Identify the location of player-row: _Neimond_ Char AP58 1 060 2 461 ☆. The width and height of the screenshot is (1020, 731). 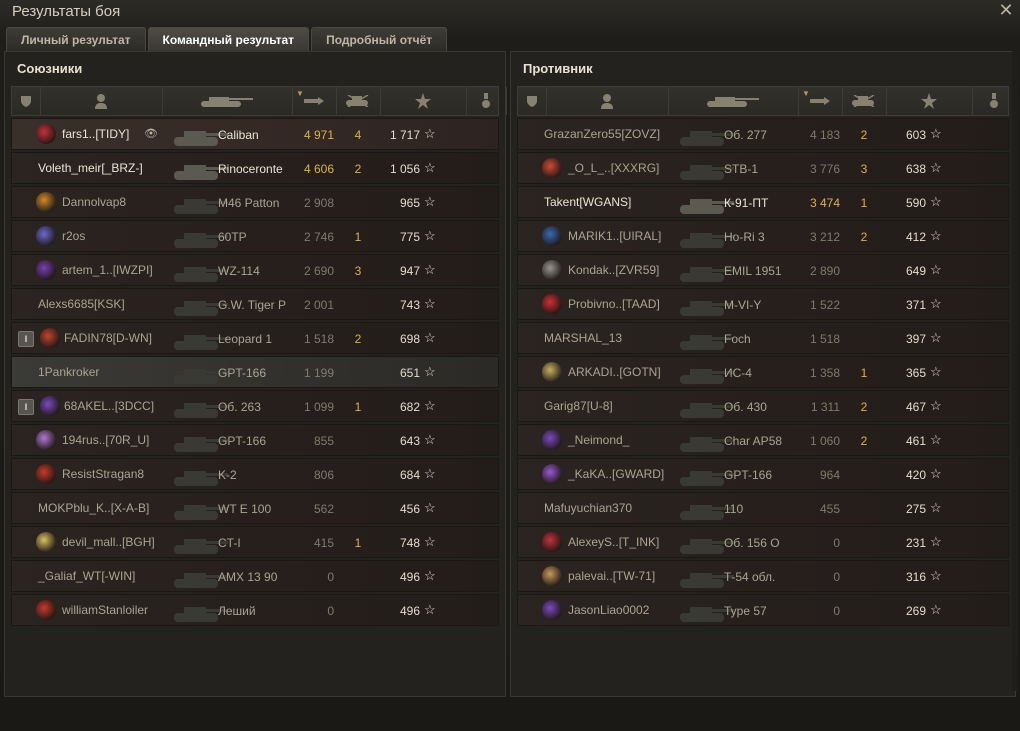
(763, 440).